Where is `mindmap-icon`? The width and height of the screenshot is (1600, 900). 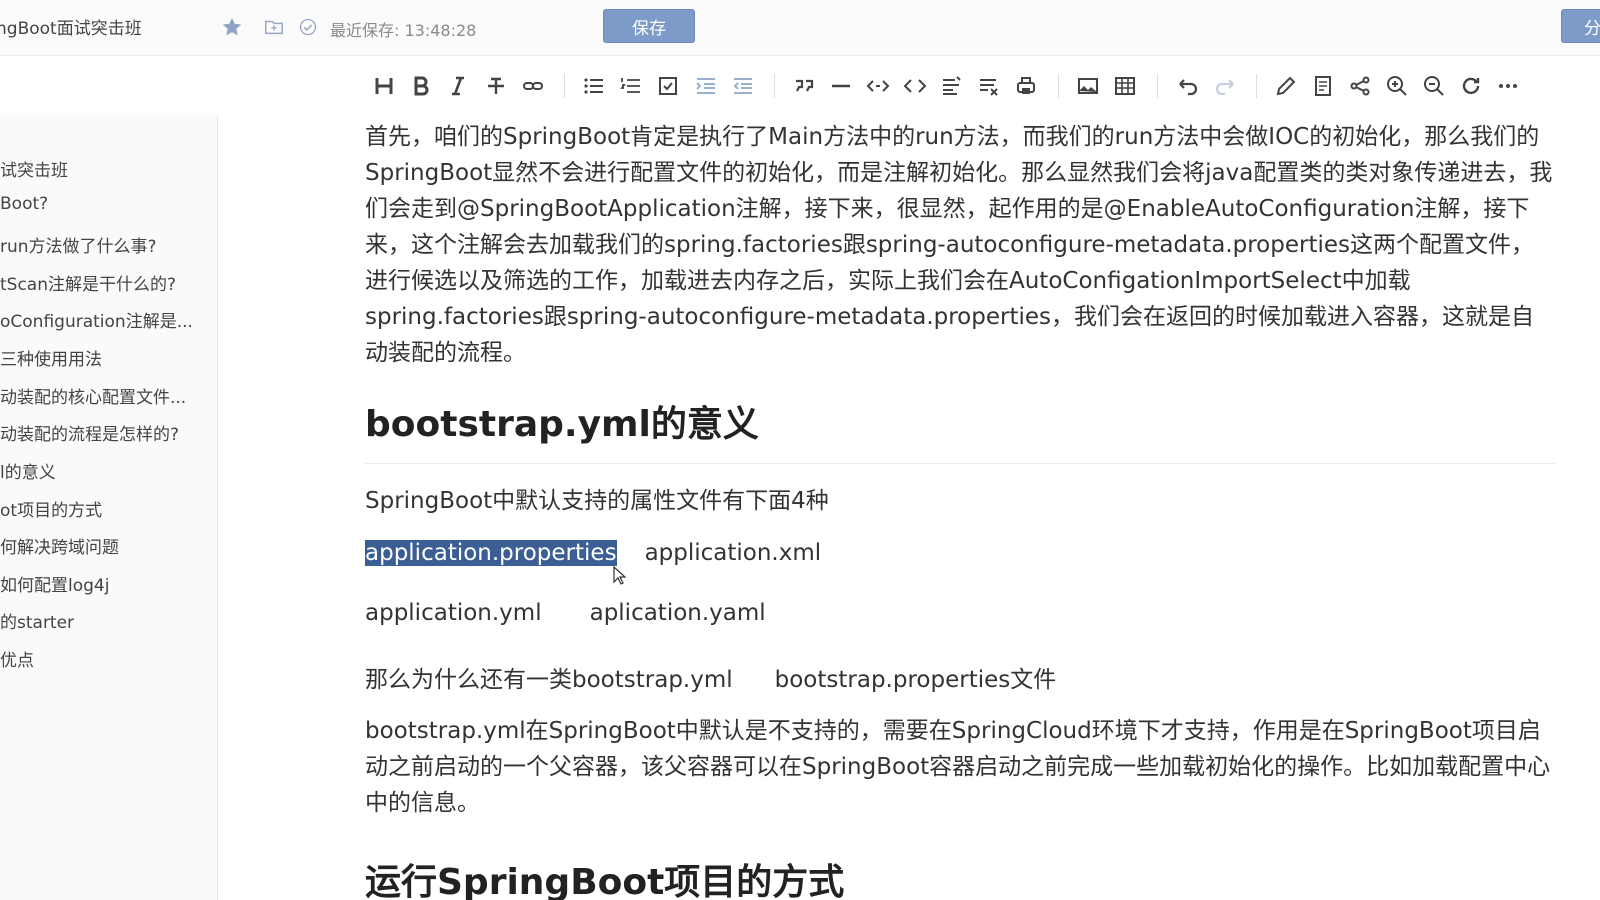 mindmap-icon is located at coordinates (1360, 86).